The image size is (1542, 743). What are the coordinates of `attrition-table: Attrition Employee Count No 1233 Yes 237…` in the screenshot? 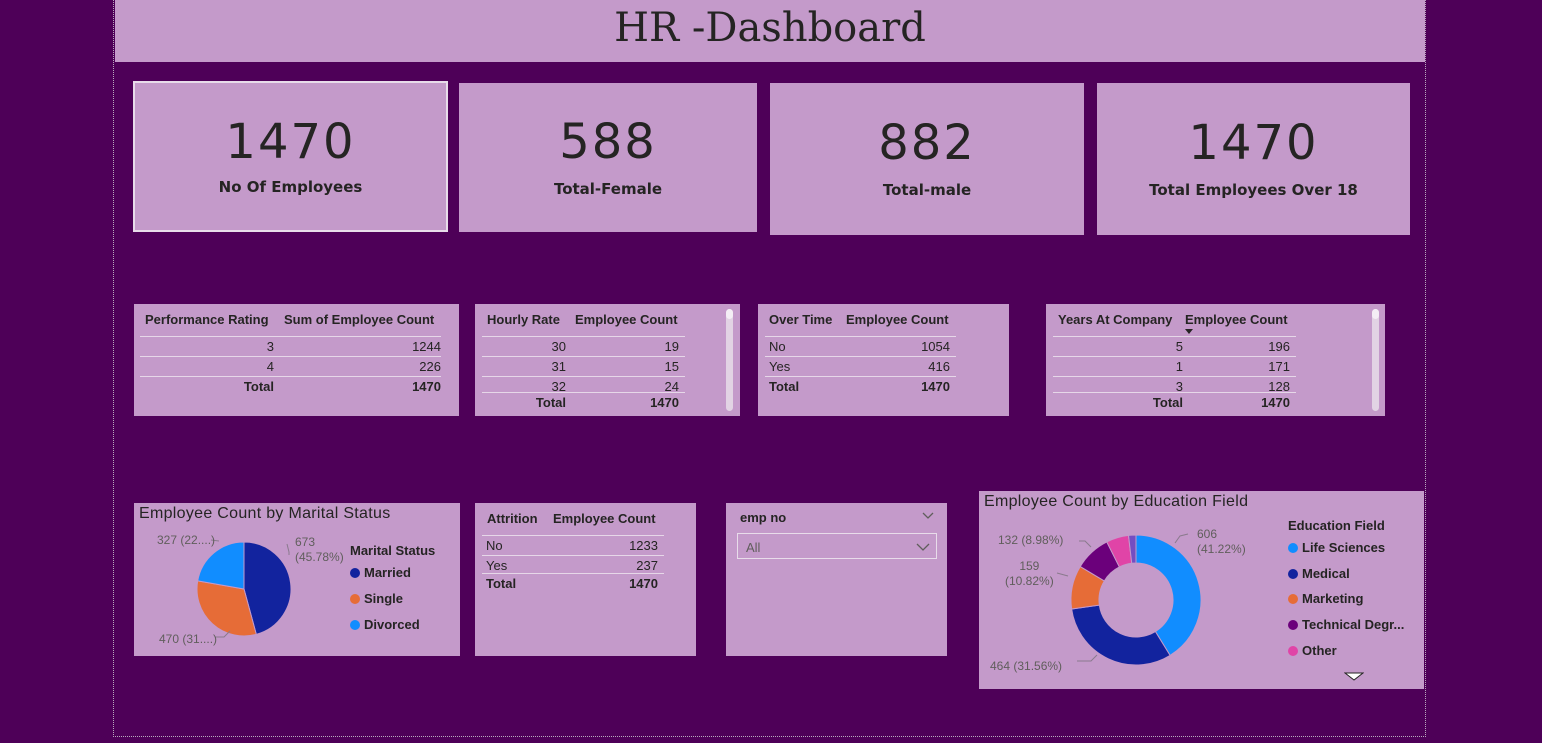 It's located at (585, 579).